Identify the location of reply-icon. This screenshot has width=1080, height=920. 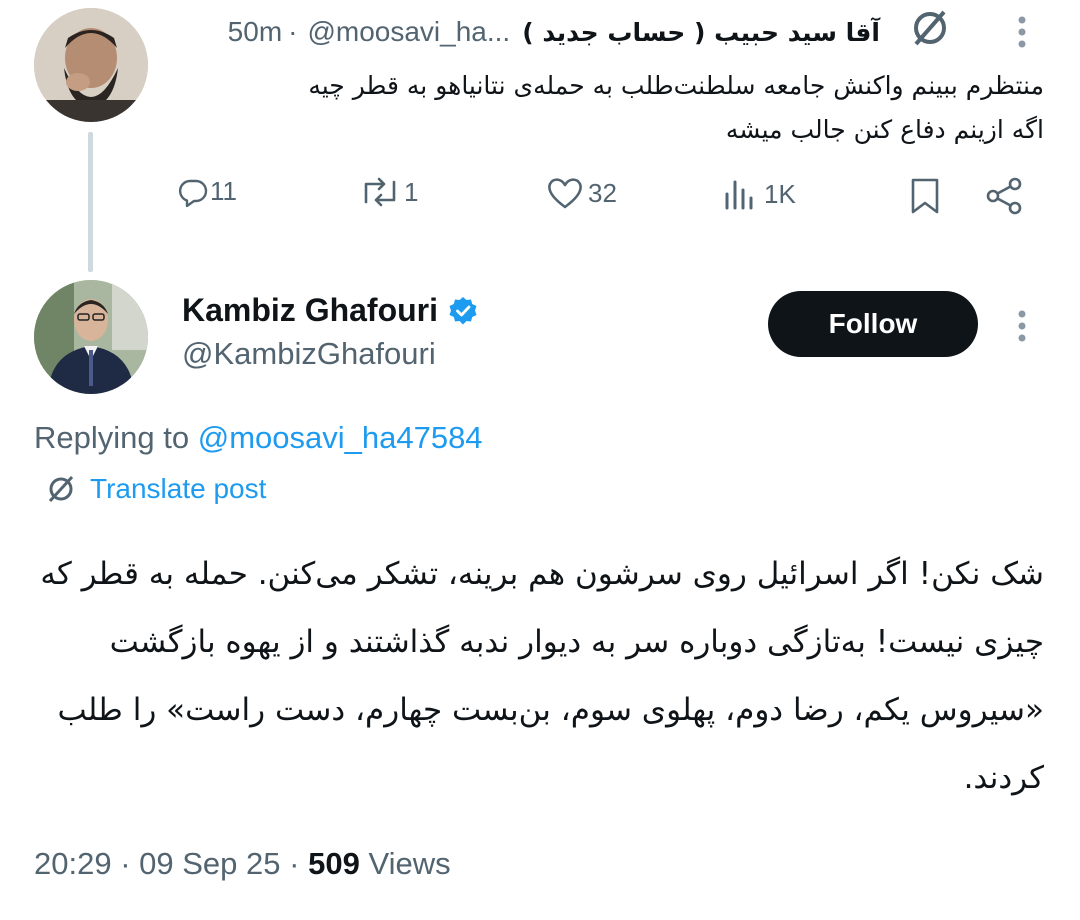
(193, 193).